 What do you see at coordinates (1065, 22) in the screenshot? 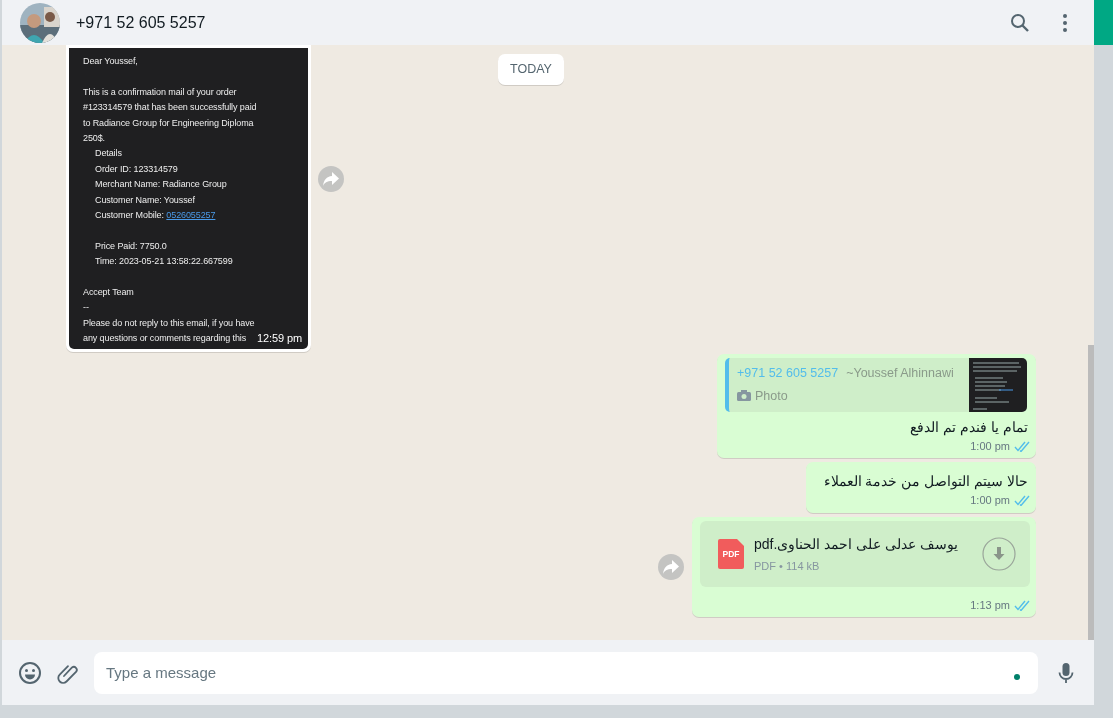
I see `menu-icon` at bounding box center [1065, 22].